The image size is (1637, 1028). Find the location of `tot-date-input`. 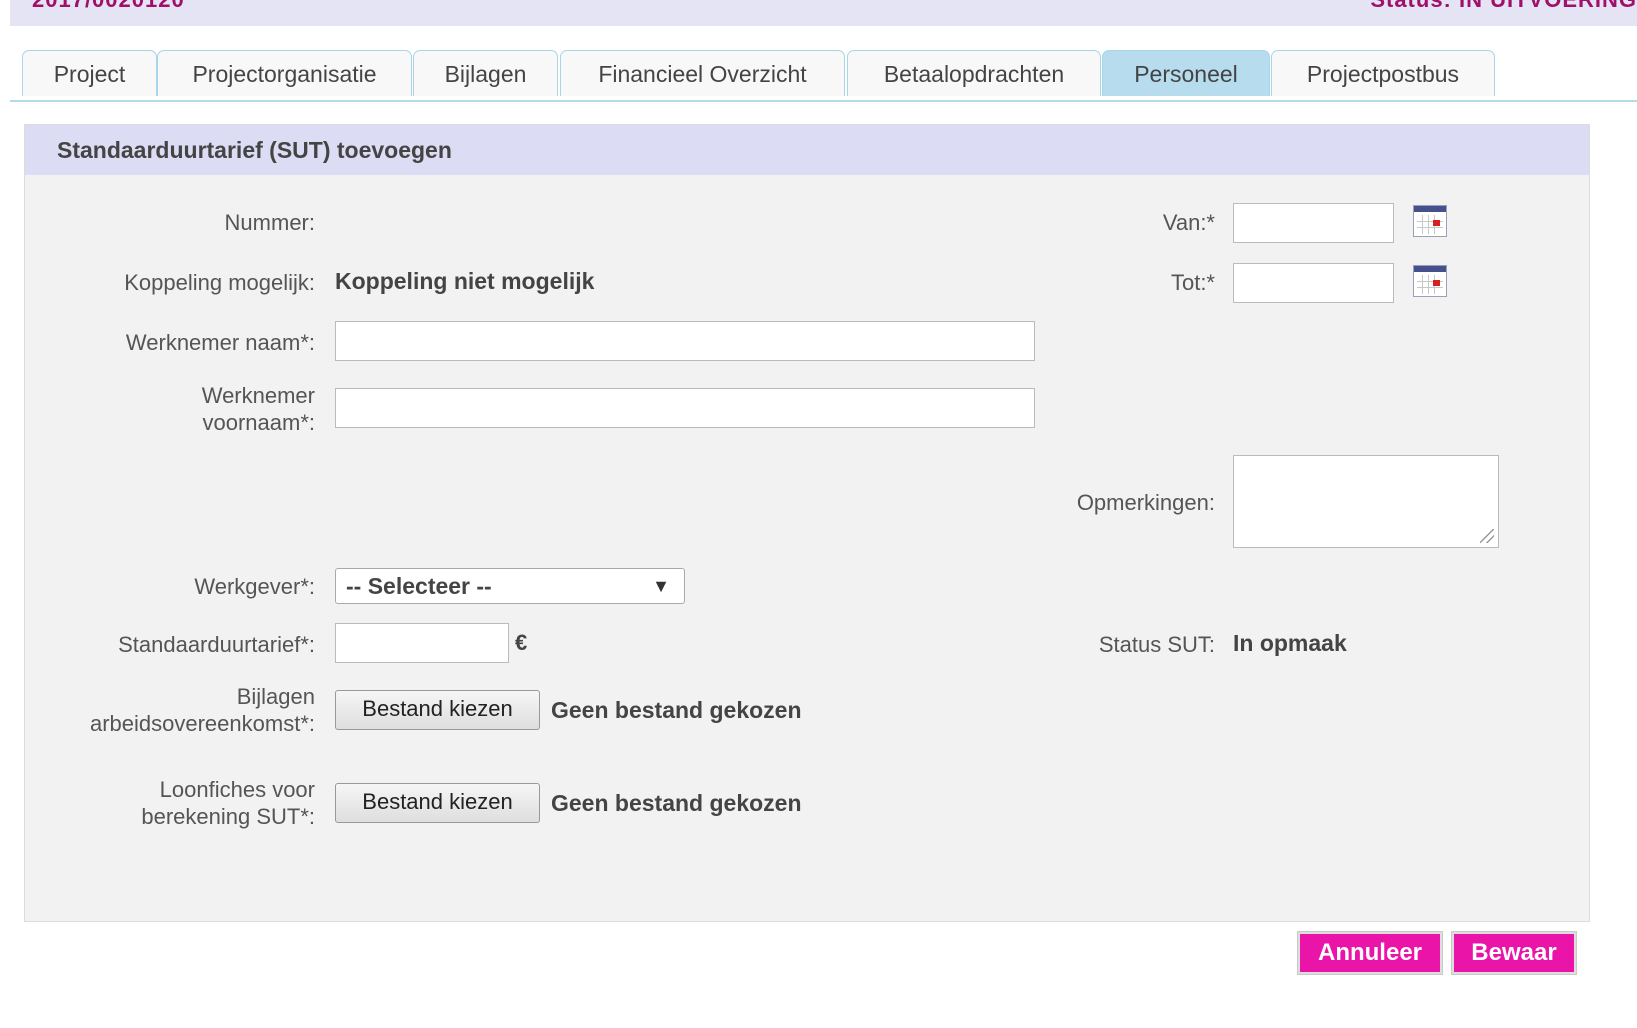

tot-date-input is located at coordinates (1313, 283).